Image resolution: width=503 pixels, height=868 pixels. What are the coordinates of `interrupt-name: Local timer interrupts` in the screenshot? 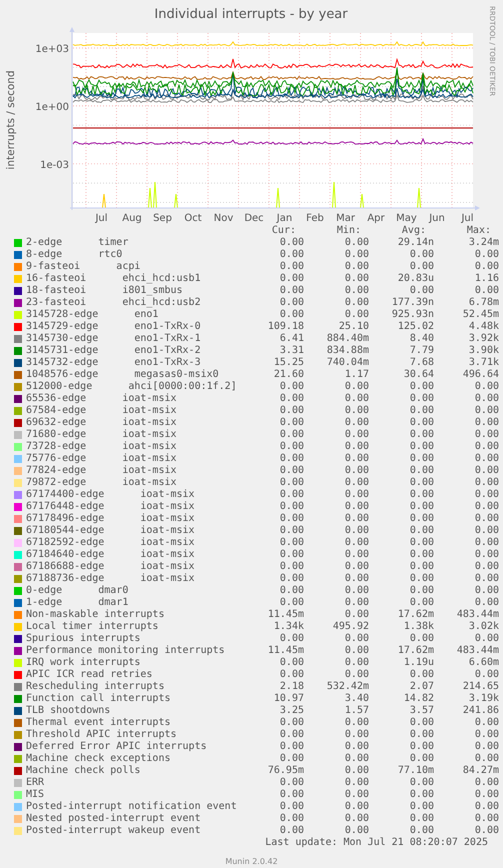 It's located at (92, 627).